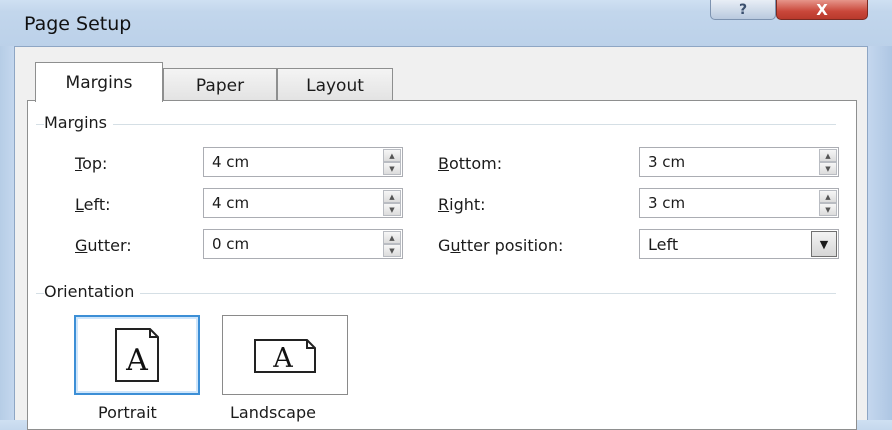  Describe the element at coordinates (93, 204) in the screenshot. I see `left-label: Left:` at that location.